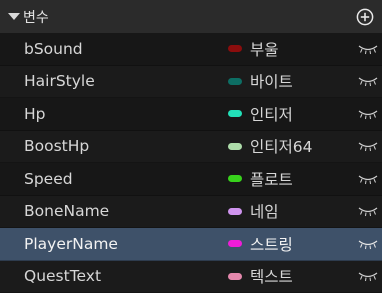 This screenshot has height=293, width=382. I want to click on variable-name: Hp, so click(35, 114).